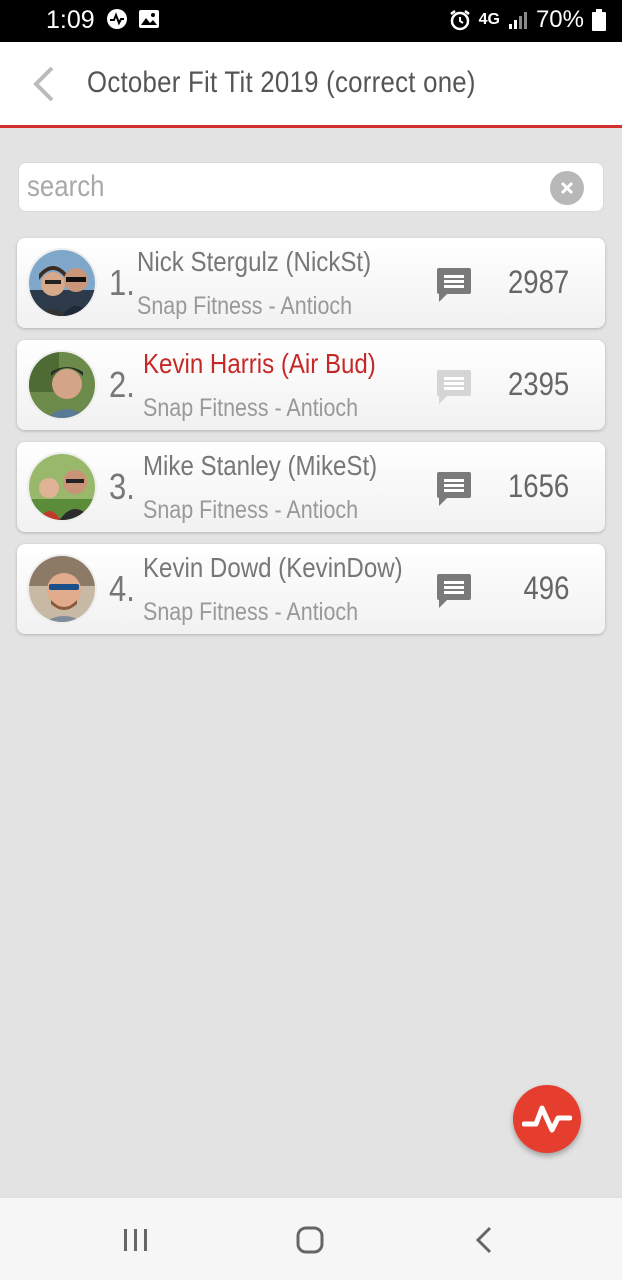  I want to click on back-button, so click(44, 84).